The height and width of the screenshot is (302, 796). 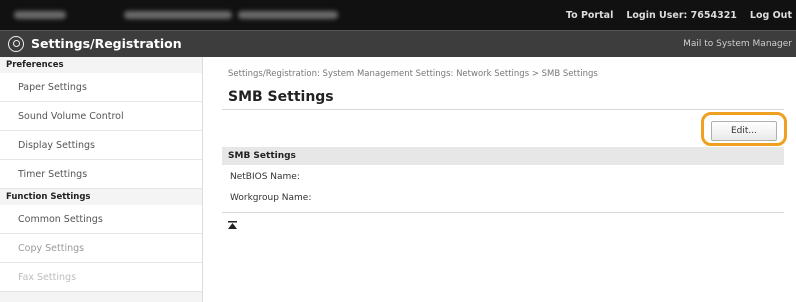 I want to click on topbar-links: To Portal Login User: 7654321 Log Out, so click(x=679, y=15).